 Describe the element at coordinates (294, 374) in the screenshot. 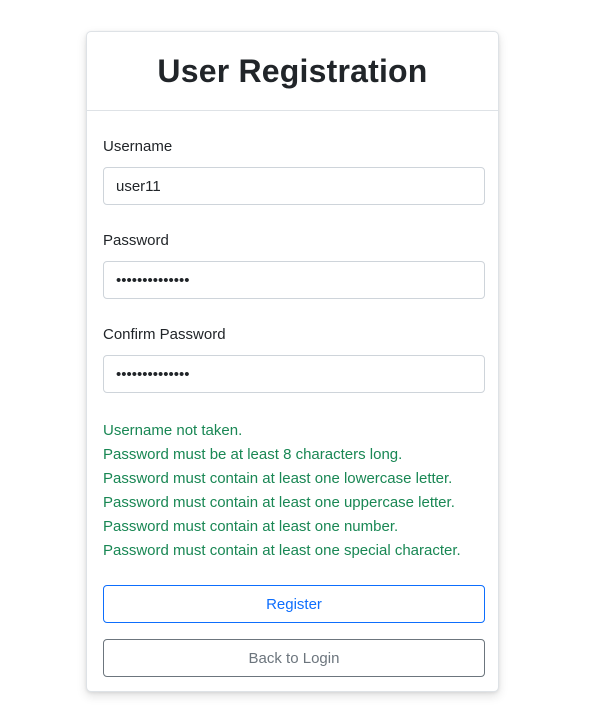

I see `confirm-password-input` at that location.